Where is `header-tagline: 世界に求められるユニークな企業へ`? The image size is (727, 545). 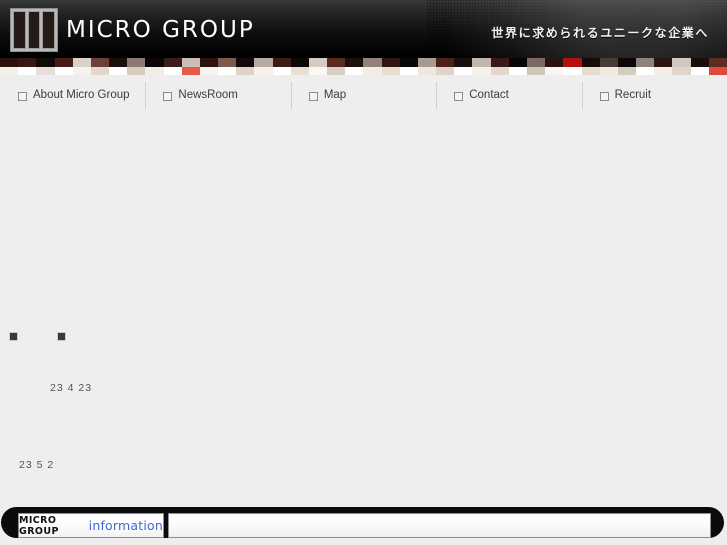 header-tagline: 世界に求められるユニークな企業へ is located at coordinates (600, 33).